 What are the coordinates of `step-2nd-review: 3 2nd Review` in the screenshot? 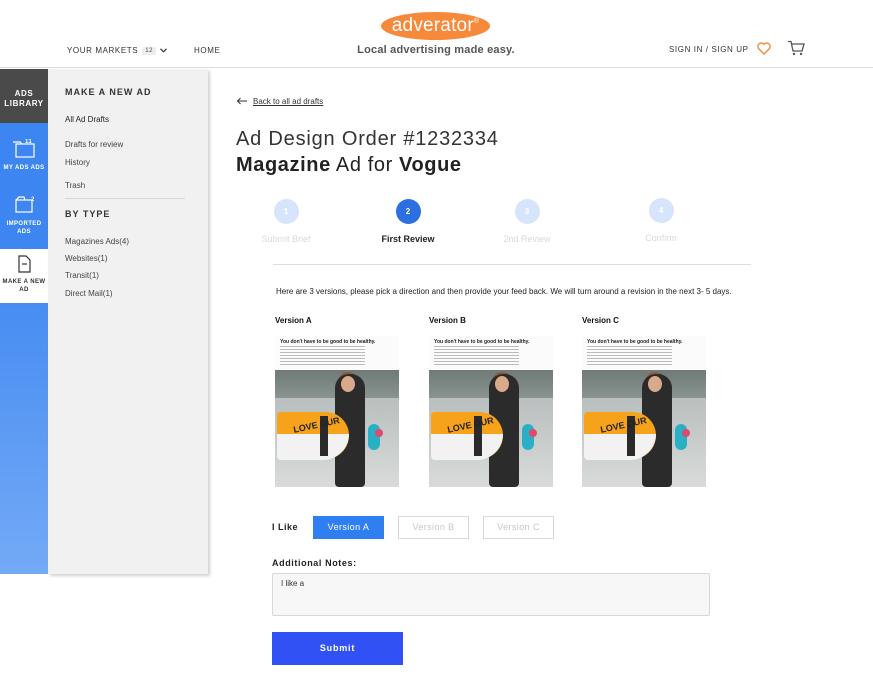 It's located at (527, 221).